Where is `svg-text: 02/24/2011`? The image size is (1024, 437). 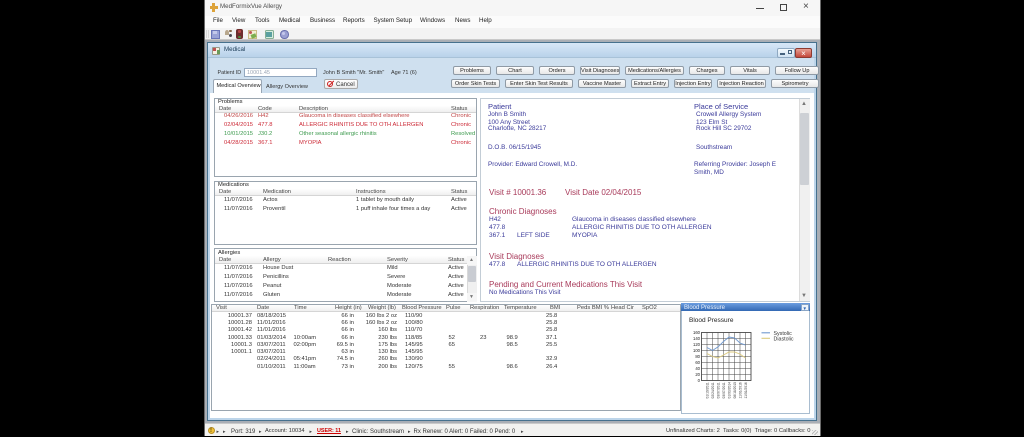
svg-text: 02/24/2011 is located at coordinates (713, 390).